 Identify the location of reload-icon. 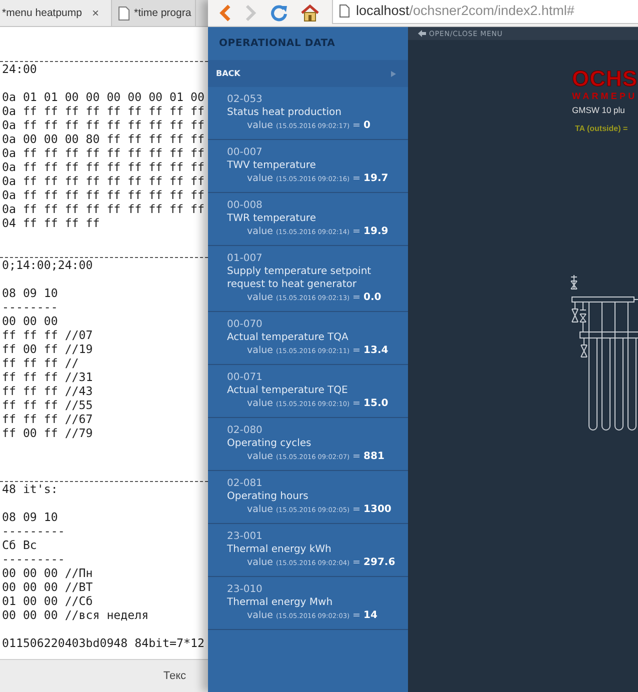
(279, 13).